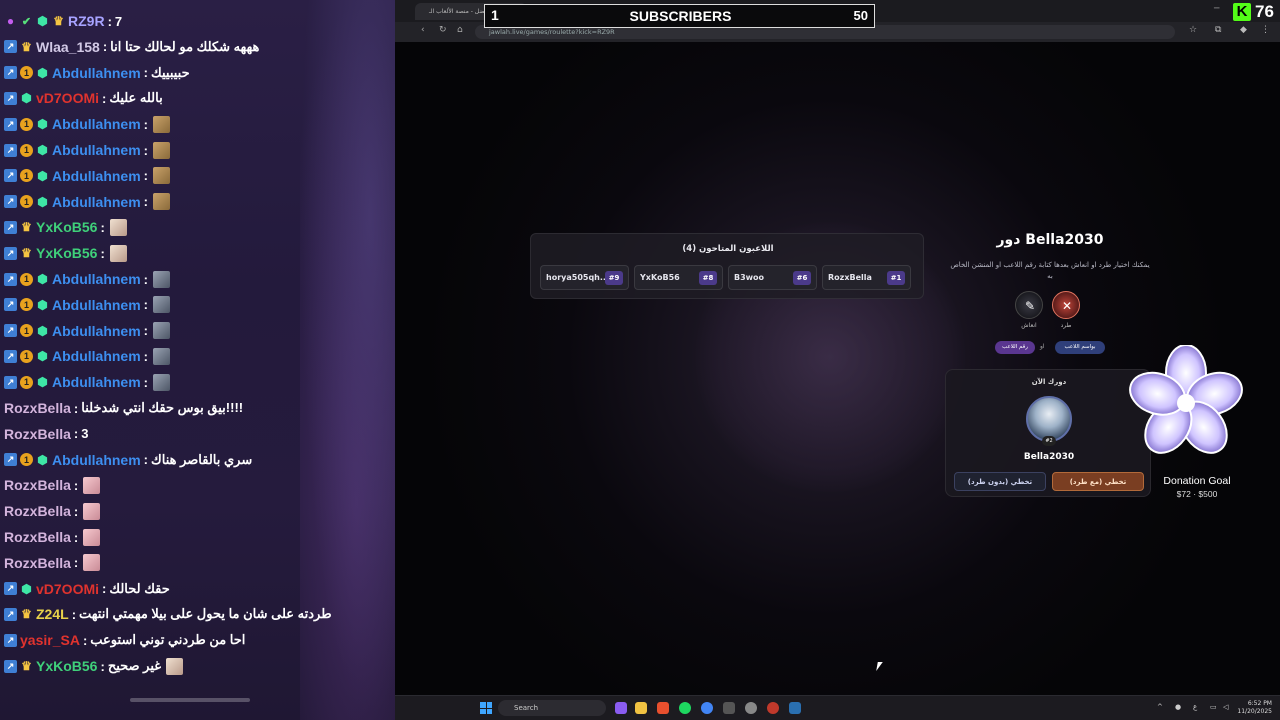 This screenshot has height=720, width=1280. Describe the element at coordinates (1243, 30) in the screenshot. I see `profile-icon: ◆` at that location.